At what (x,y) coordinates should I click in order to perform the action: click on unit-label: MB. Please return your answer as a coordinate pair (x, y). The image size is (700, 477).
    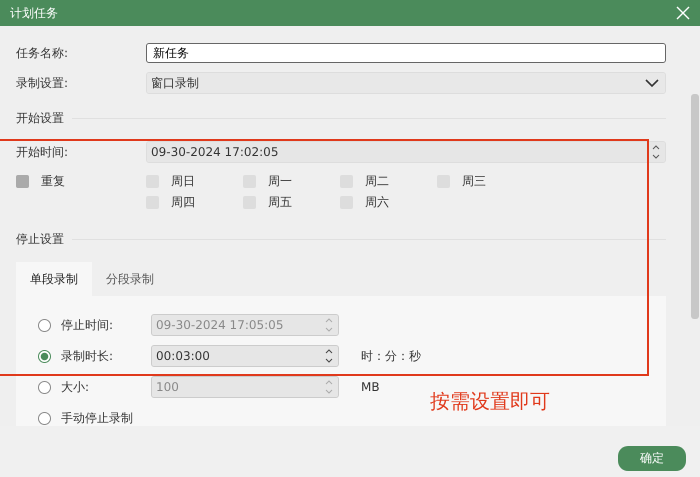
    Looking at the image, I should click on (370, 387).